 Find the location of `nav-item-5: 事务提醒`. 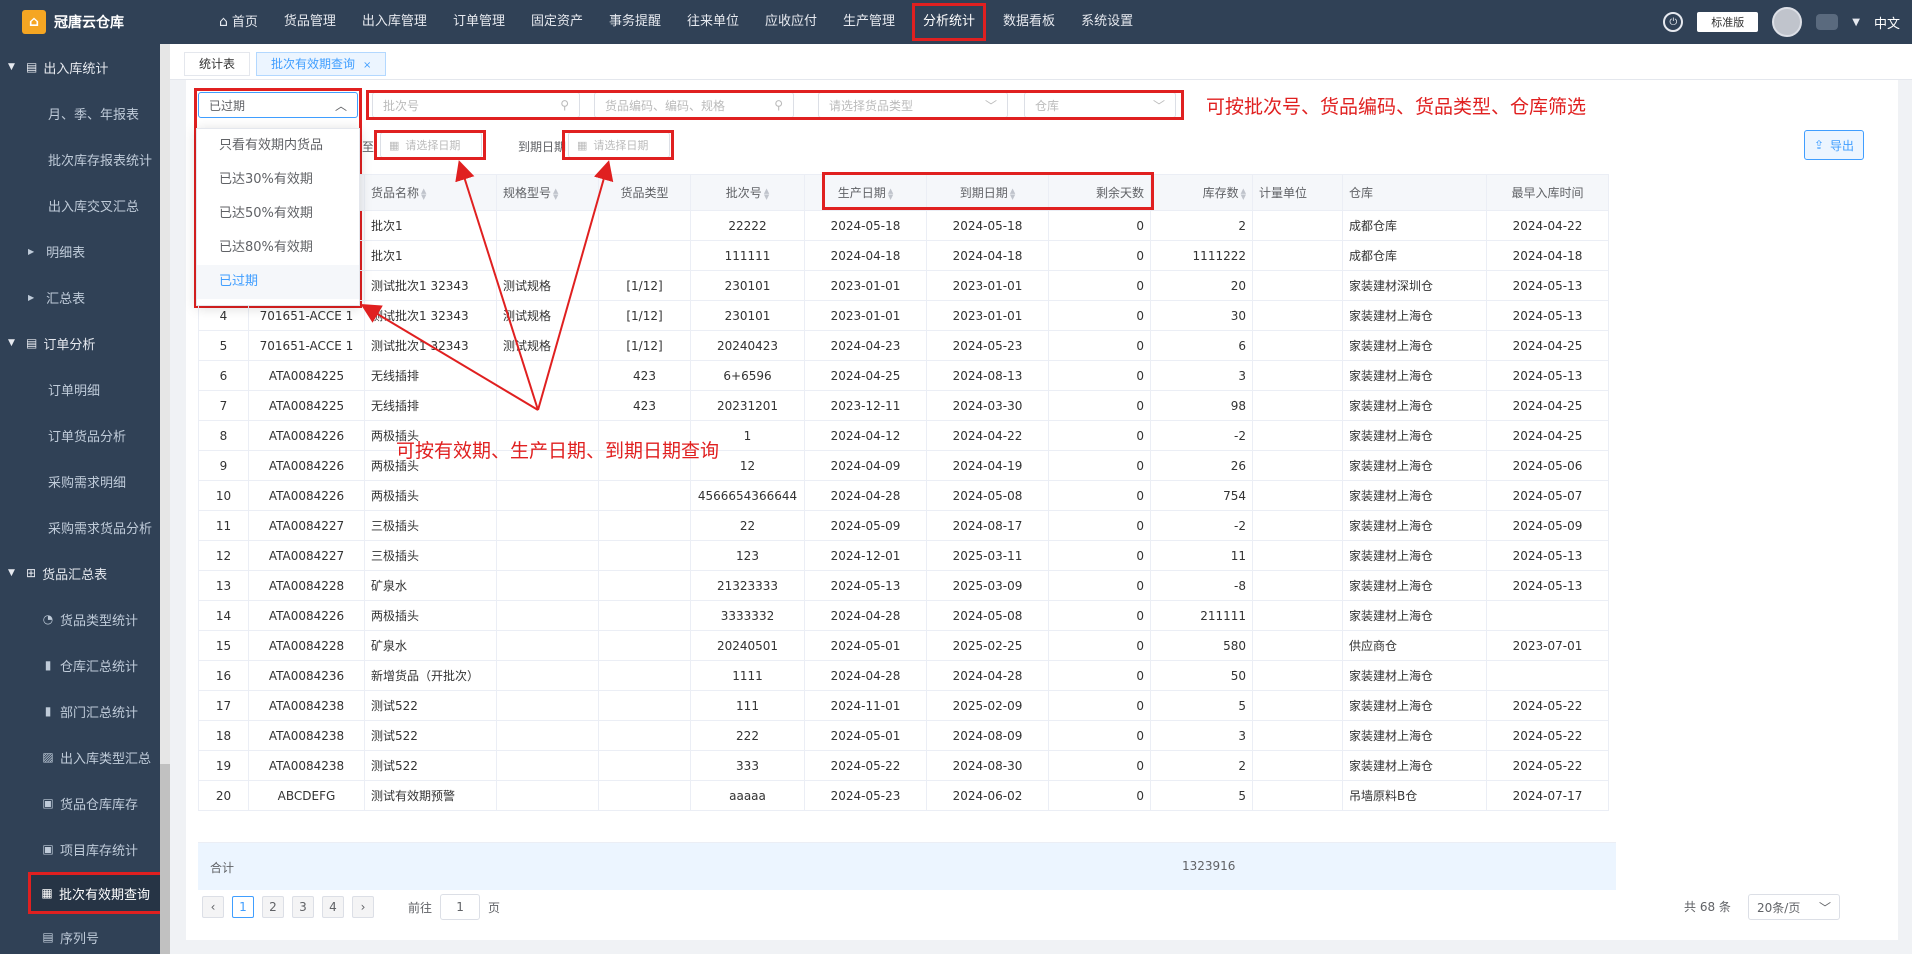

nav-item-5: 事务提醒 is located at coordinates (635, 22).